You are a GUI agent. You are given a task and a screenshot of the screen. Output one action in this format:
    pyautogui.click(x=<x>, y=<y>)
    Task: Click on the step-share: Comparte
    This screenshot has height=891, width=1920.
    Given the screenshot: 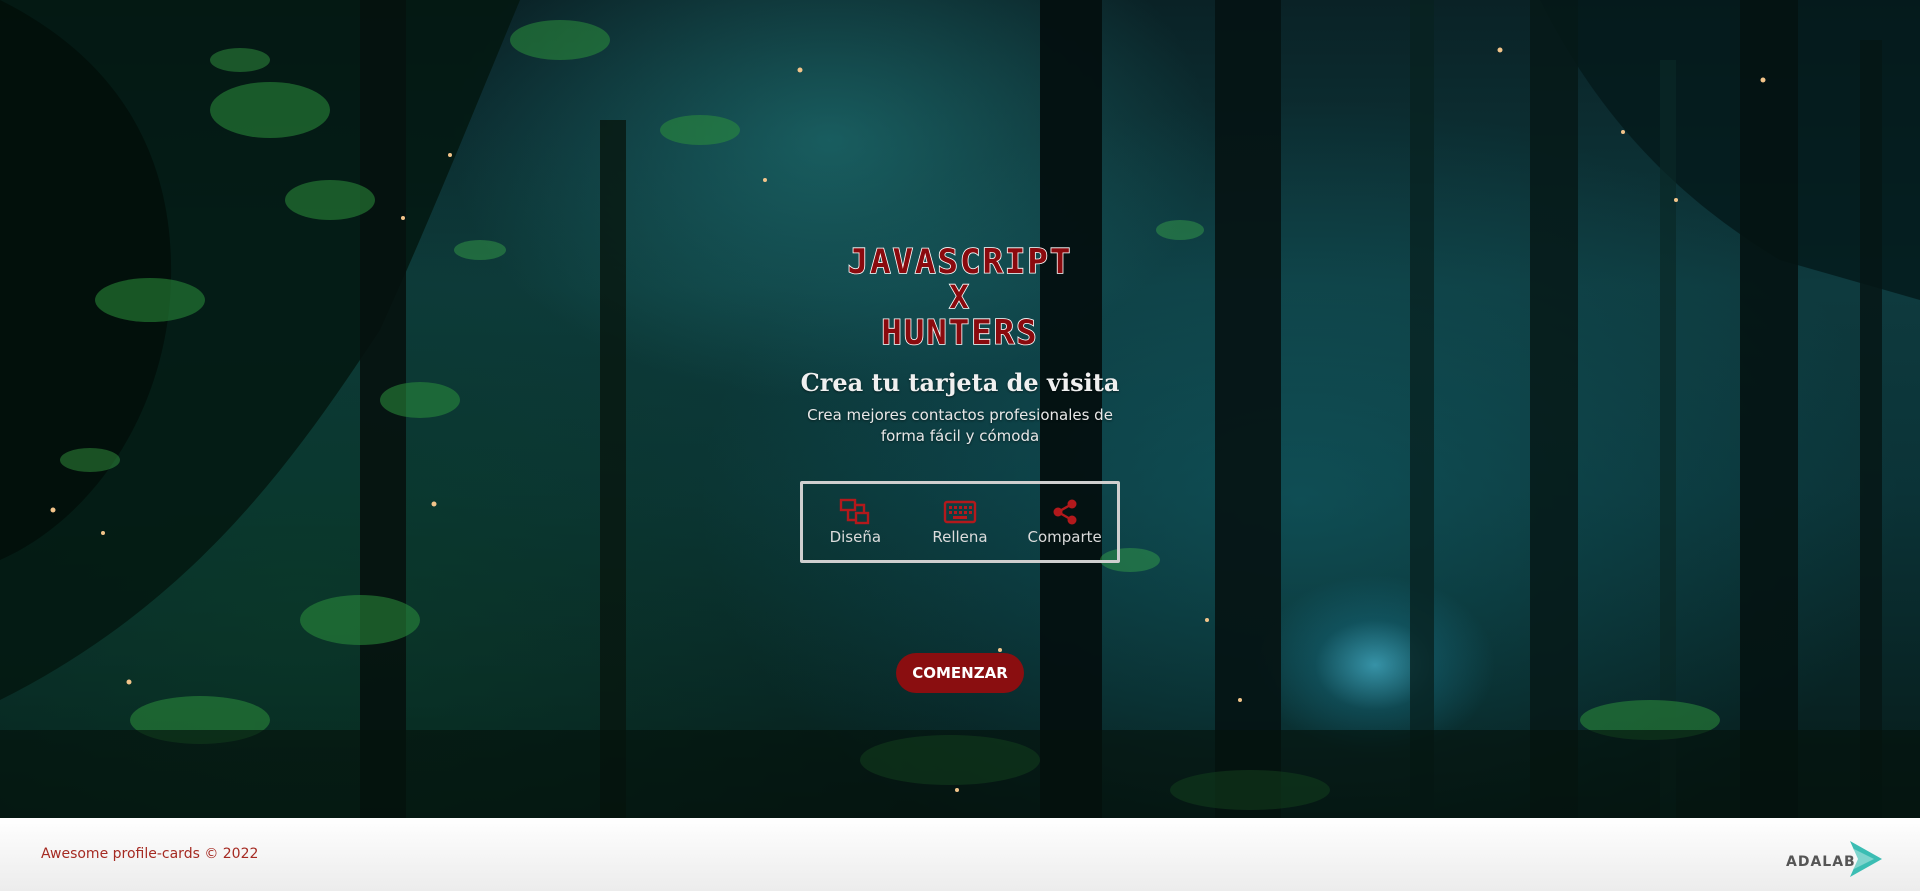 What is the action you would take?
    pyautogui.click(x=1065, y=522)
    